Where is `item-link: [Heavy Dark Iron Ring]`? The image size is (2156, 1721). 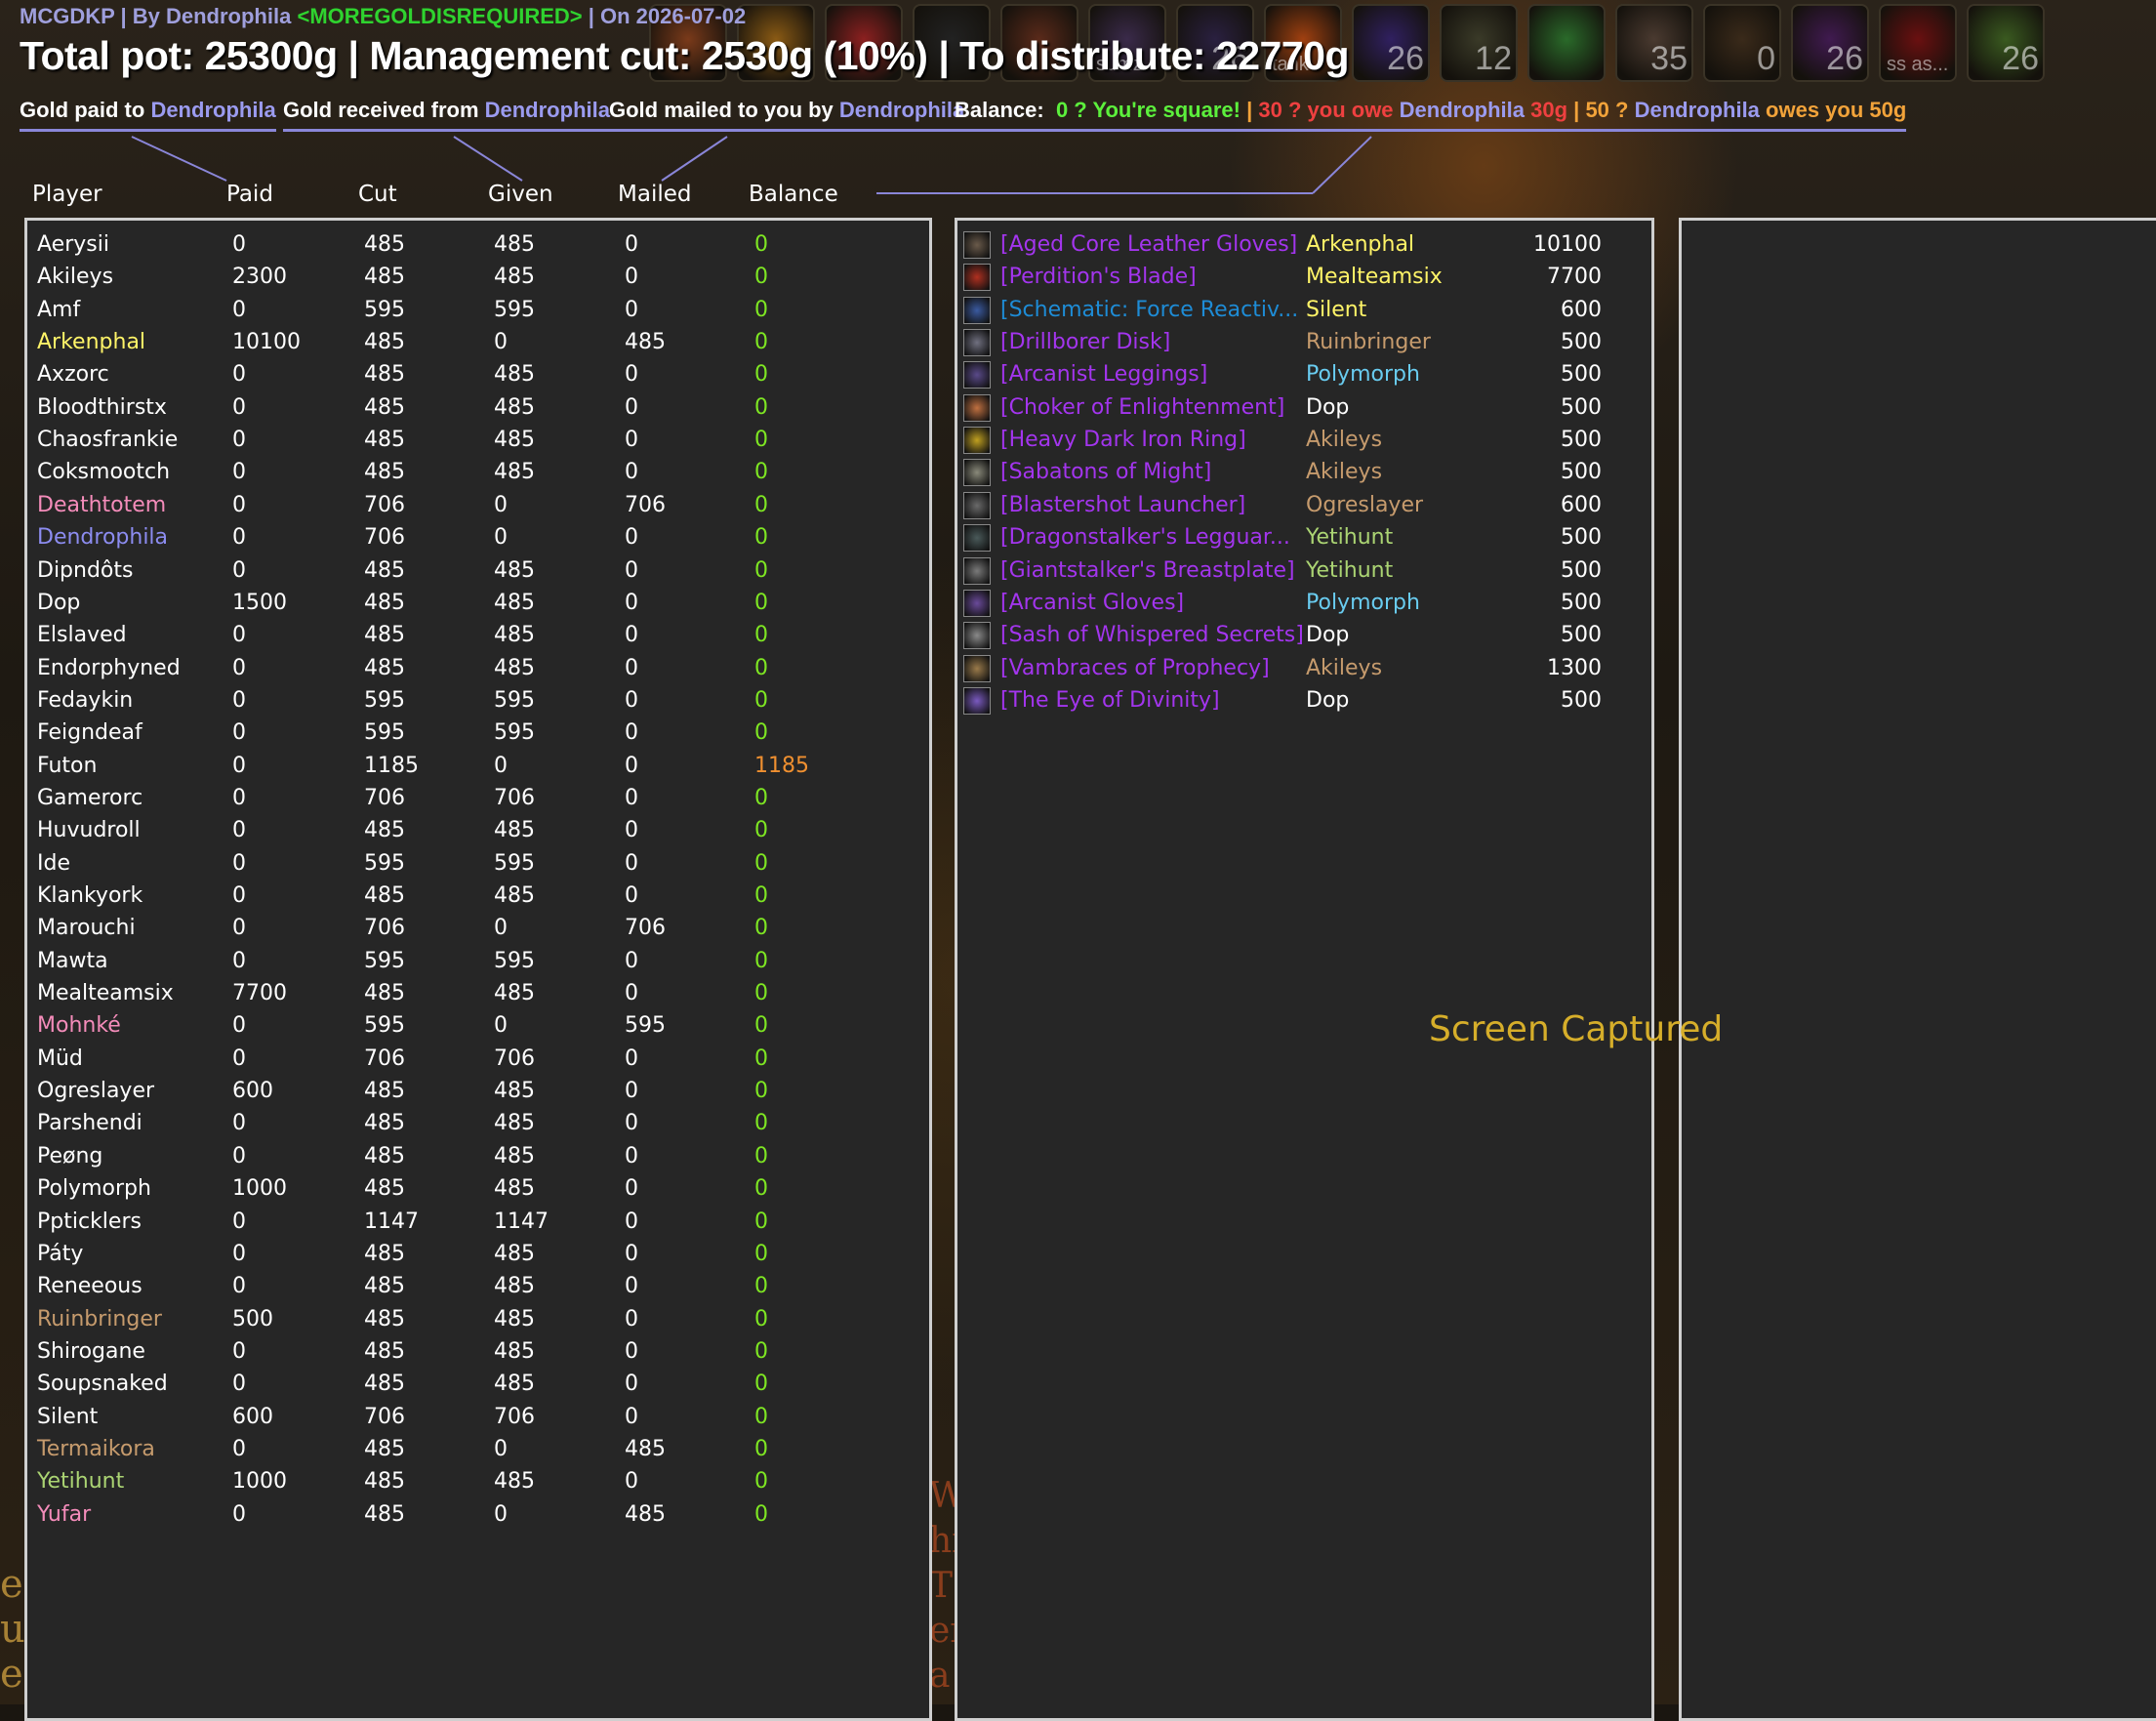
item-link: [Heavy Dark Iron Ring] is located at coordinates (1123, 440).